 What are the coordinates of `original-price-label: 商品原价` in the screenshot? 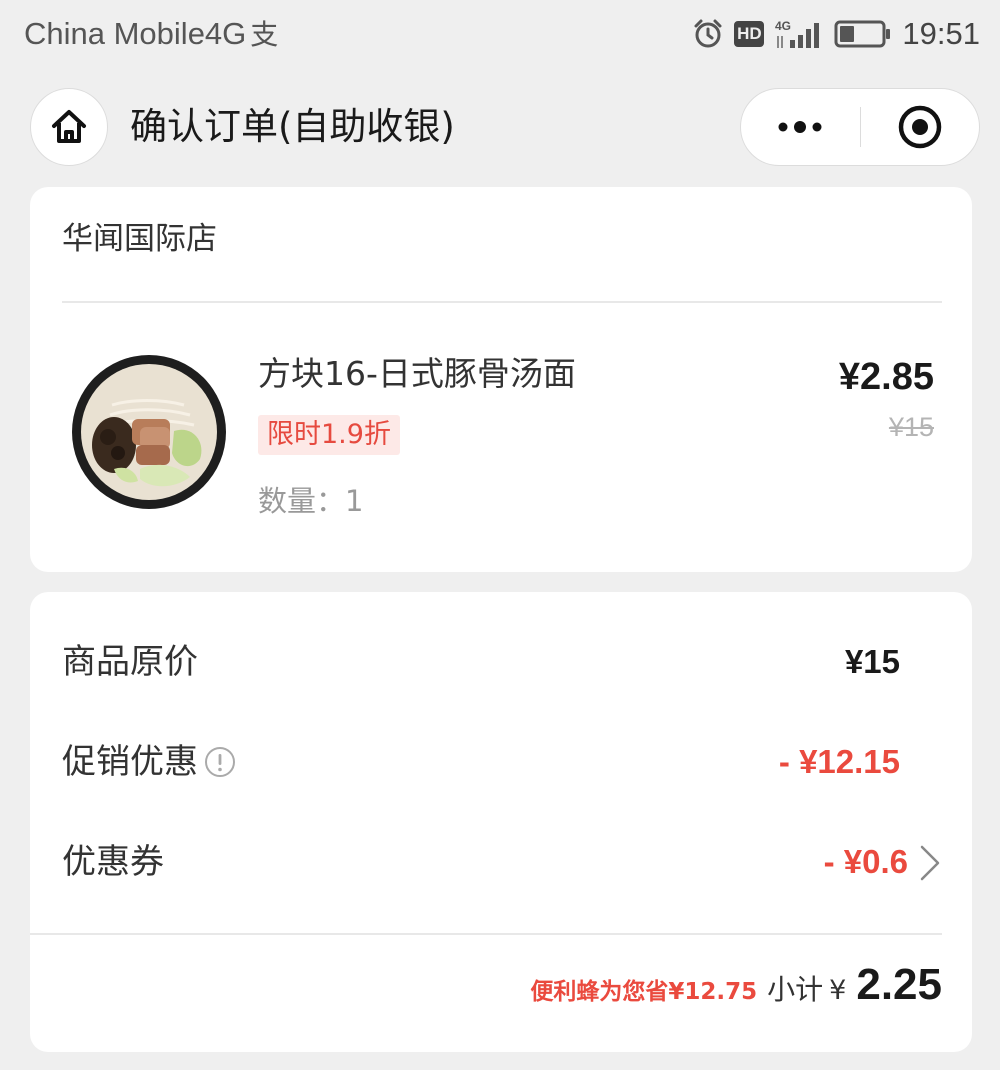 It's located at (130, 662).